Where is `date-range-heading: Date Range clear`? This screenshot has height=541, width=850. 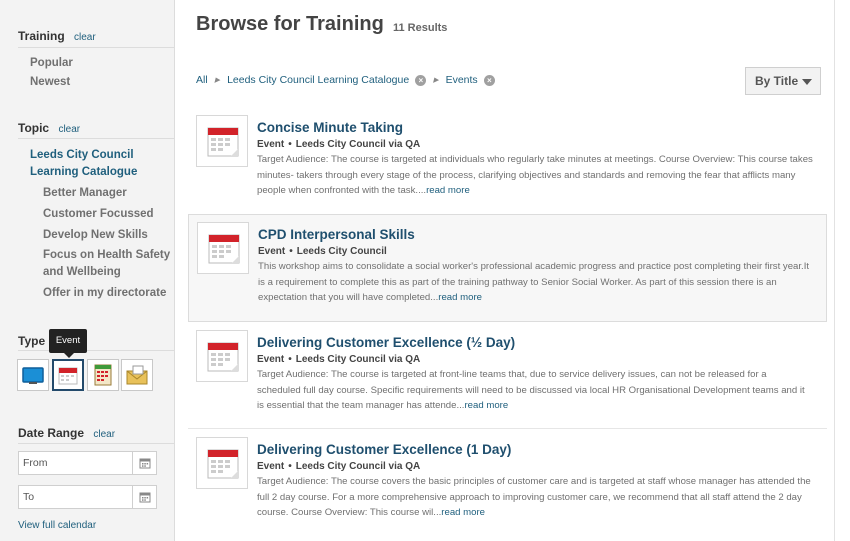 date-range-heading: Date Range clear is located at coordinates (66, 433).